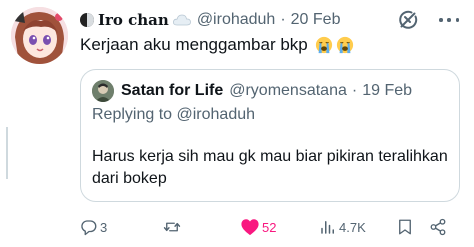 This screenshot has width=474, height=247. What do you see at coordinates (216, 114) in the screenshot?
I see `replying-to-handle: @irohaduh` at bounding box center [216, 114].